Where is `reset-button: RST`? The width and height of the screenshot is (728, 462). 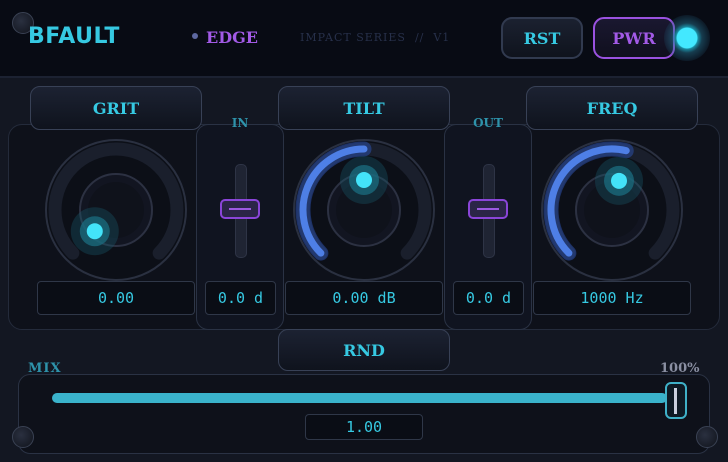
reset-button: RST is located at coordinates (542, 38).